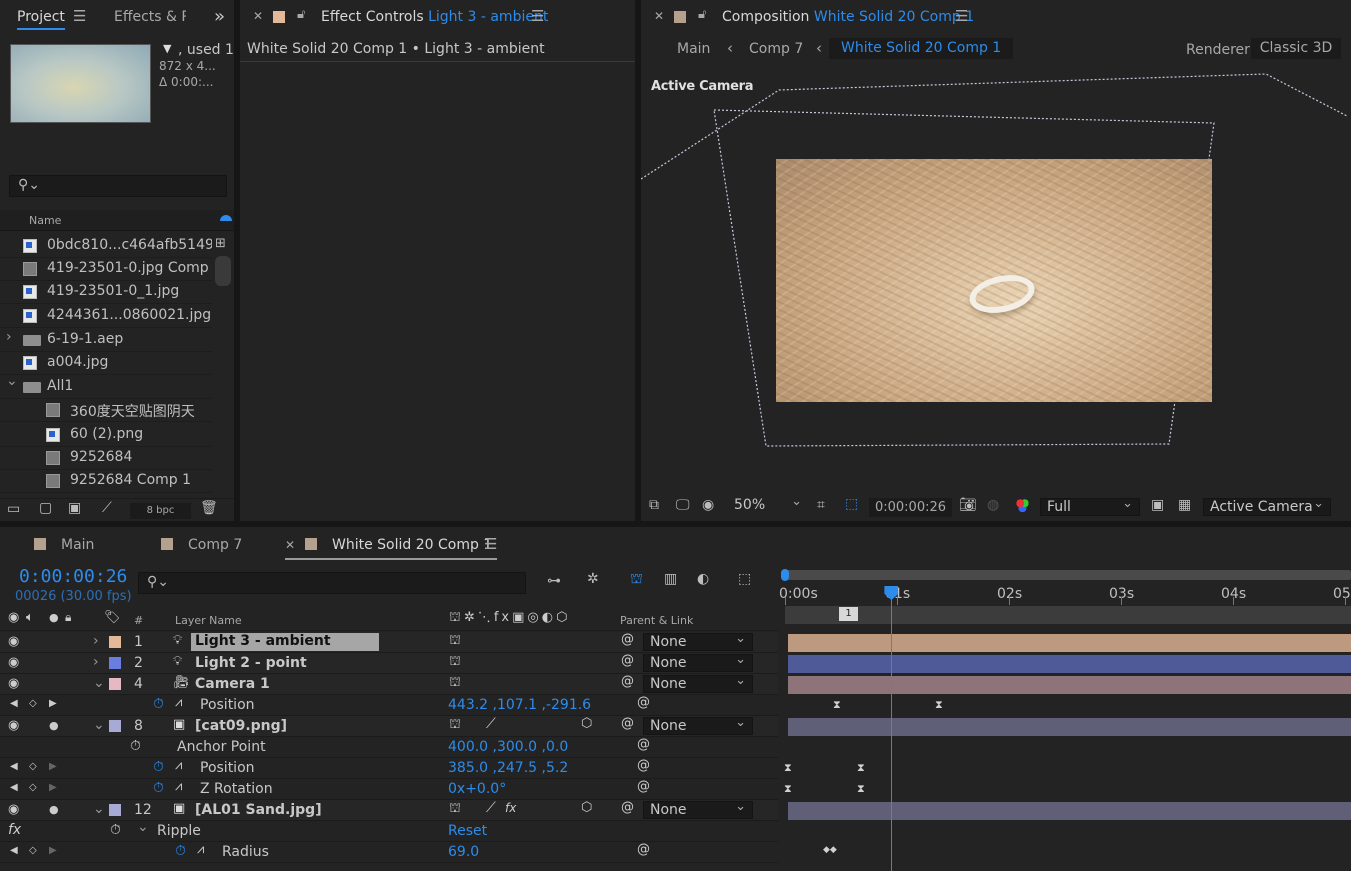 This screenshot has width=1351, height=871. Describe the element at coordinates (178, 765) in the screenshot. I see `graph-icon: ⩘` at that location.